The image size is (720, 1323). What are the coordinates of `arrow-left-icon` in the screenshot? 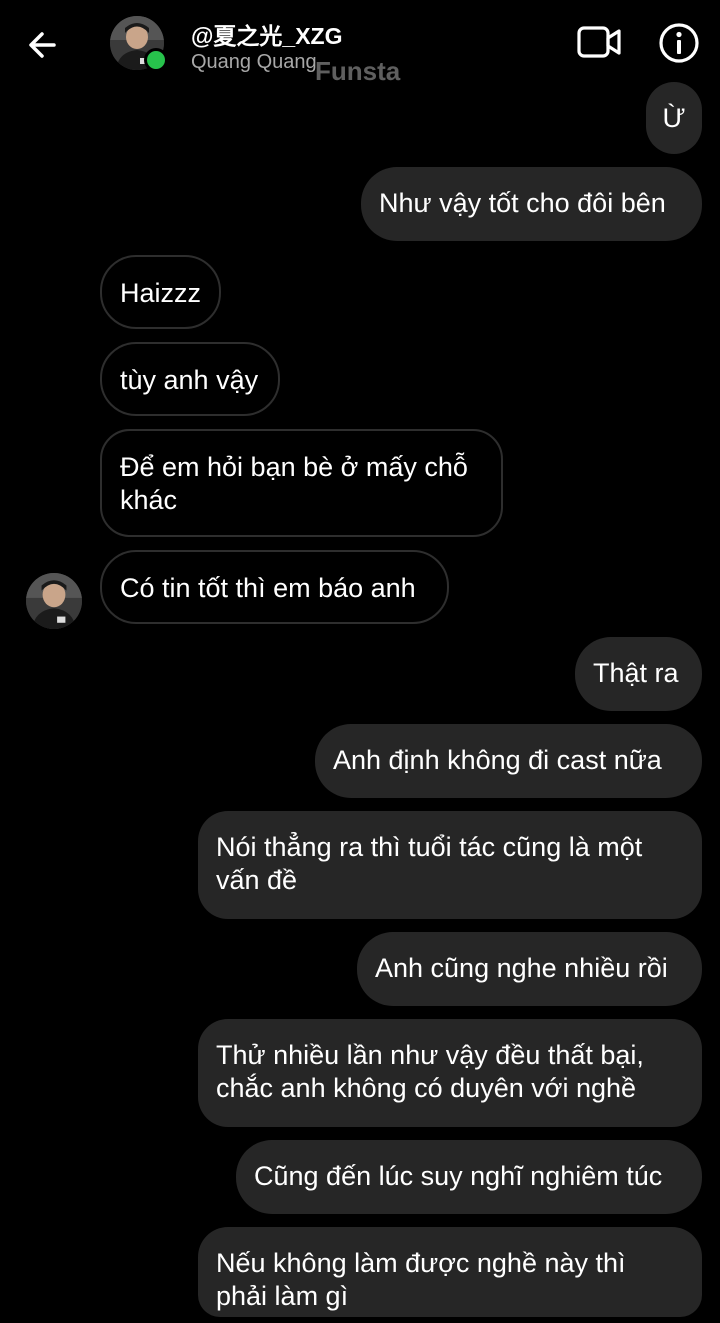 It's located at (42, 45).